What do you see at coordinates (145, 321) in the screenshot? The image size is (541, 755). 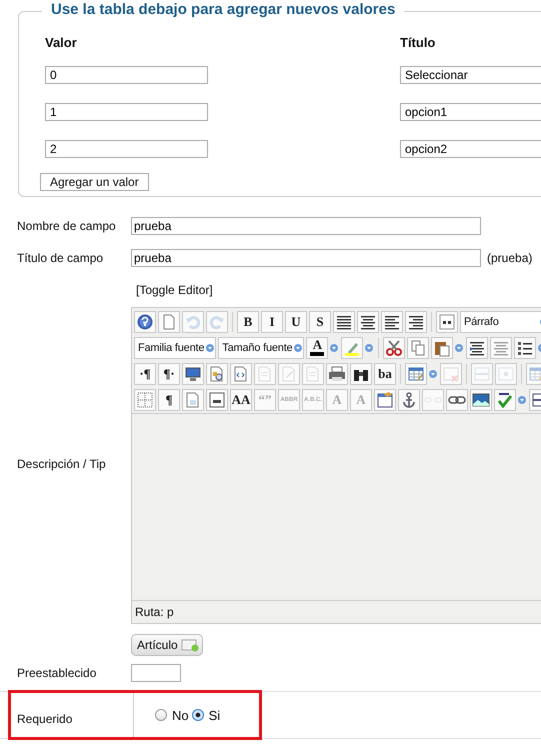 I see `help-icon` at bounding box center [145, 321].